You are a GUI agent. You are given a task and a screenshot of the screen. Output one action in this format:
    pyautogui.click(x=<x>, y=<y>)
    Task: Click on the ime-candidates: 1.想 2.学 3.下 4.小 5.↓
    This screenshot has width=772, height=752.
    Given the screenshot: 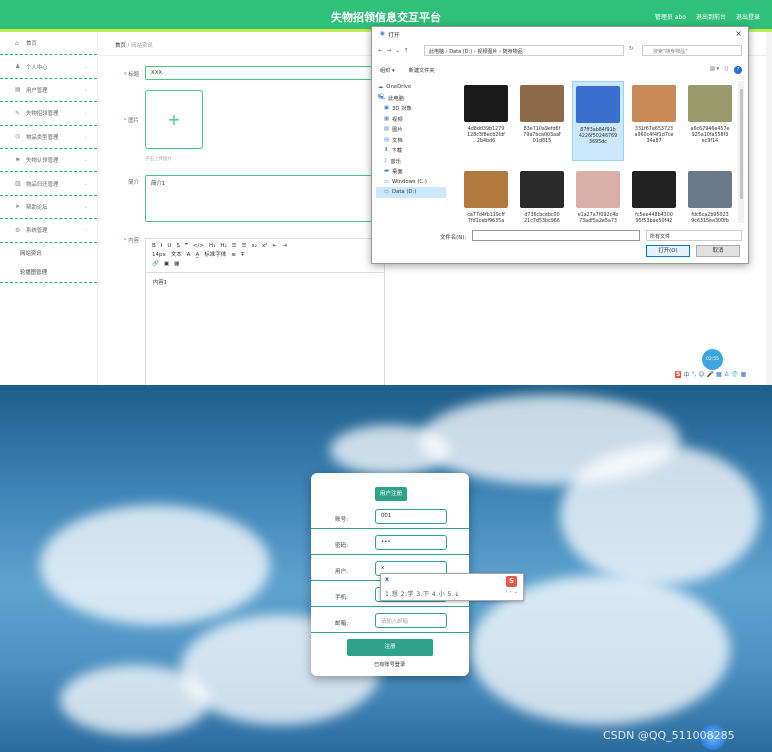 What is the action you would take?
    pyautogui.click(x=422, y=593)
    